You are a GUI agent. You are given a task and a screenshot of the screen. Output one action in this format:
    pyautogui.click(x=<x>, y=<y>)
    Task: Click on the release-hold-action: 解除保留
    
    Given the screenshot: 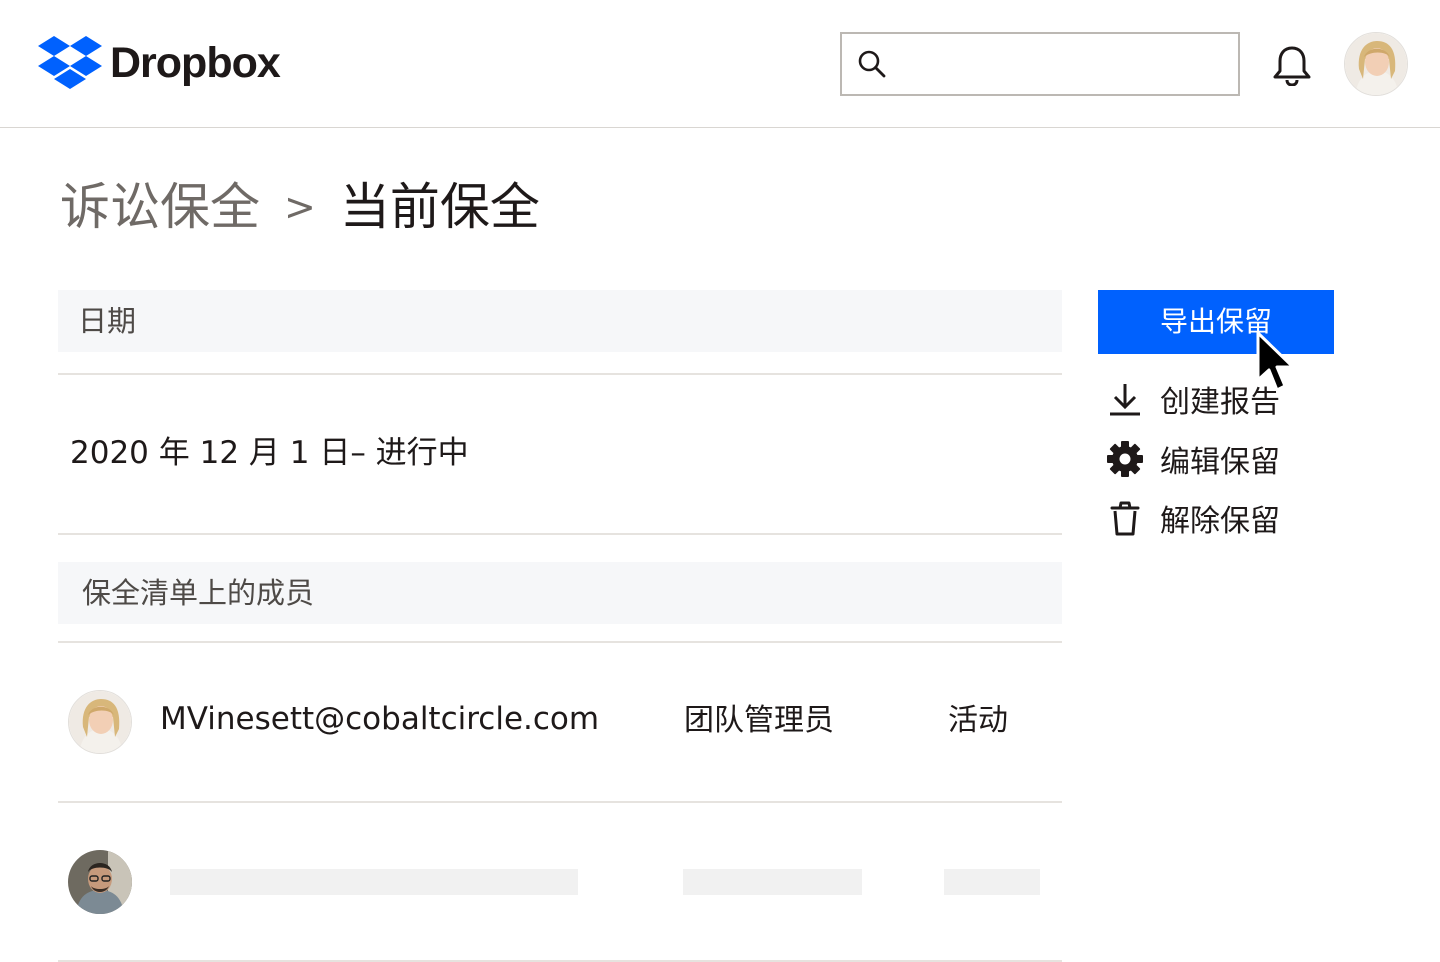 What is the action you would take?
    pyautogui.click(x=1193, y=518)
    